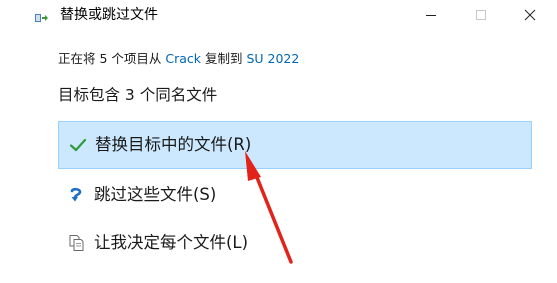 The height and width of the screenshot is (283, 557). I want to click on copy-status-text: 正在将 5 个项目从 Crack 复制到 SU 2022, so click(178, 59).